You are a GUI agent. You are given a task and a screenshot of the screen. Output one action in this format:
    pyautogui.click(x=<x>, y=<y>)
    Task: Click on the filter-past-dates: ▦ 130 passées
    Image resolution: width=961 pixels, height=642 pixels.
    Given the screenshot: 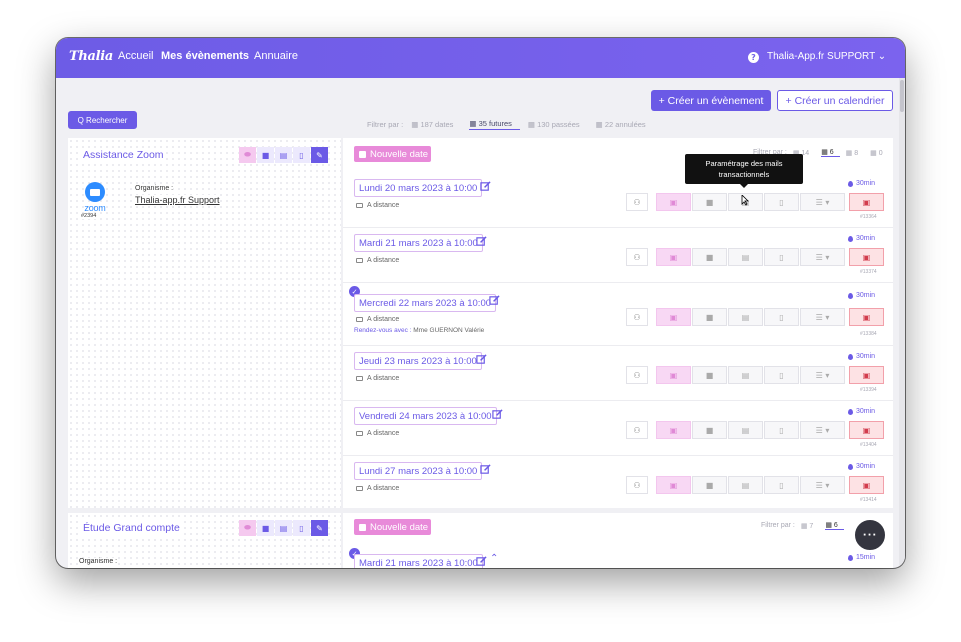 What is the action you would take?
    pyautogui.click(x=558, y=124)
    